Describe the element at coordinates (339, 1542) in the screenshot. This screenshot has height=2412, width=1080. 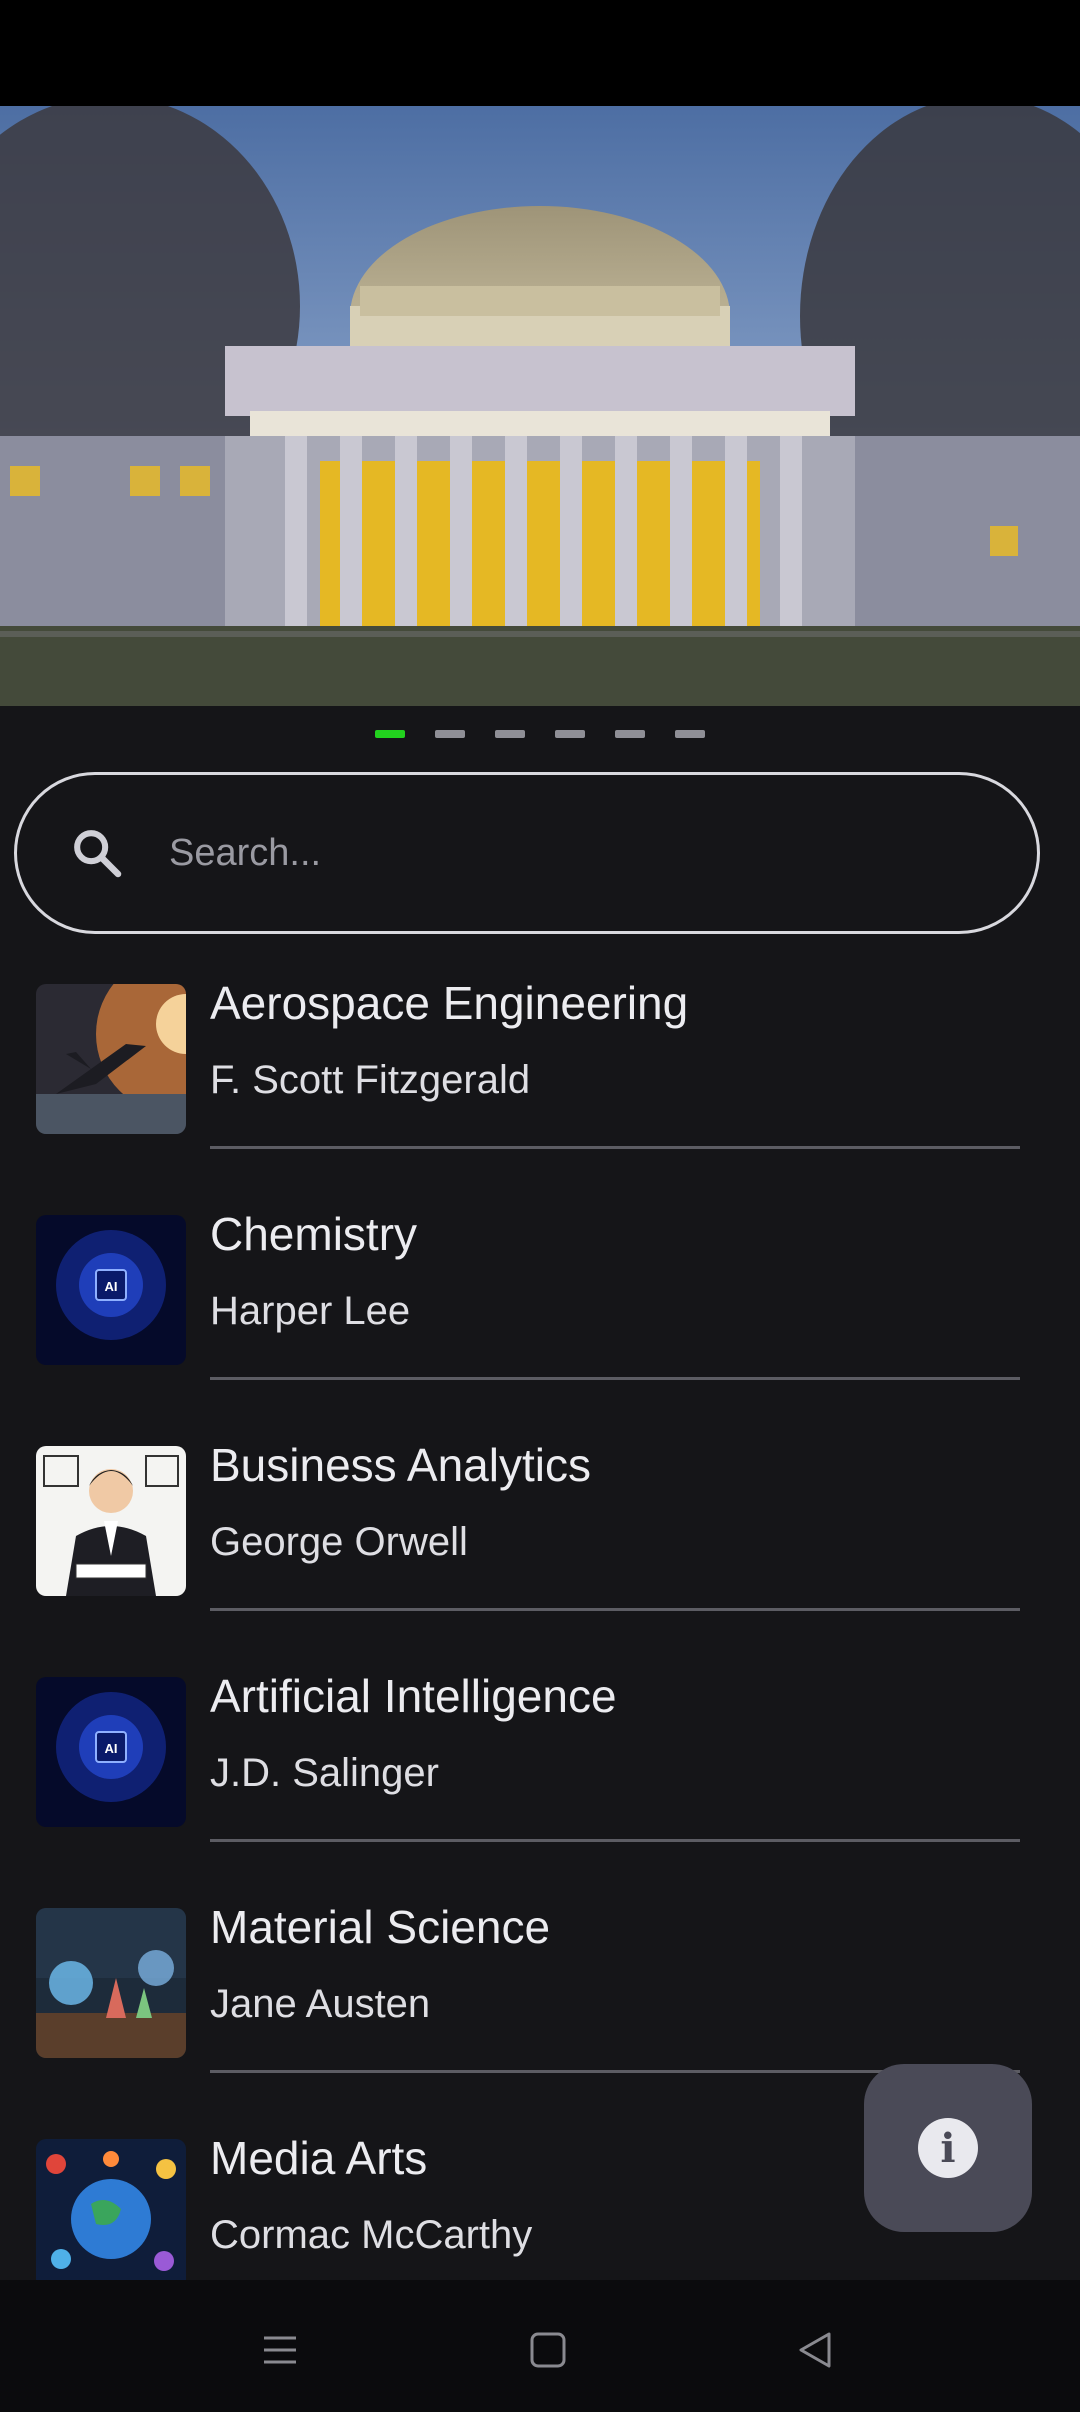
I see `course-author: George Orwell` at that location.